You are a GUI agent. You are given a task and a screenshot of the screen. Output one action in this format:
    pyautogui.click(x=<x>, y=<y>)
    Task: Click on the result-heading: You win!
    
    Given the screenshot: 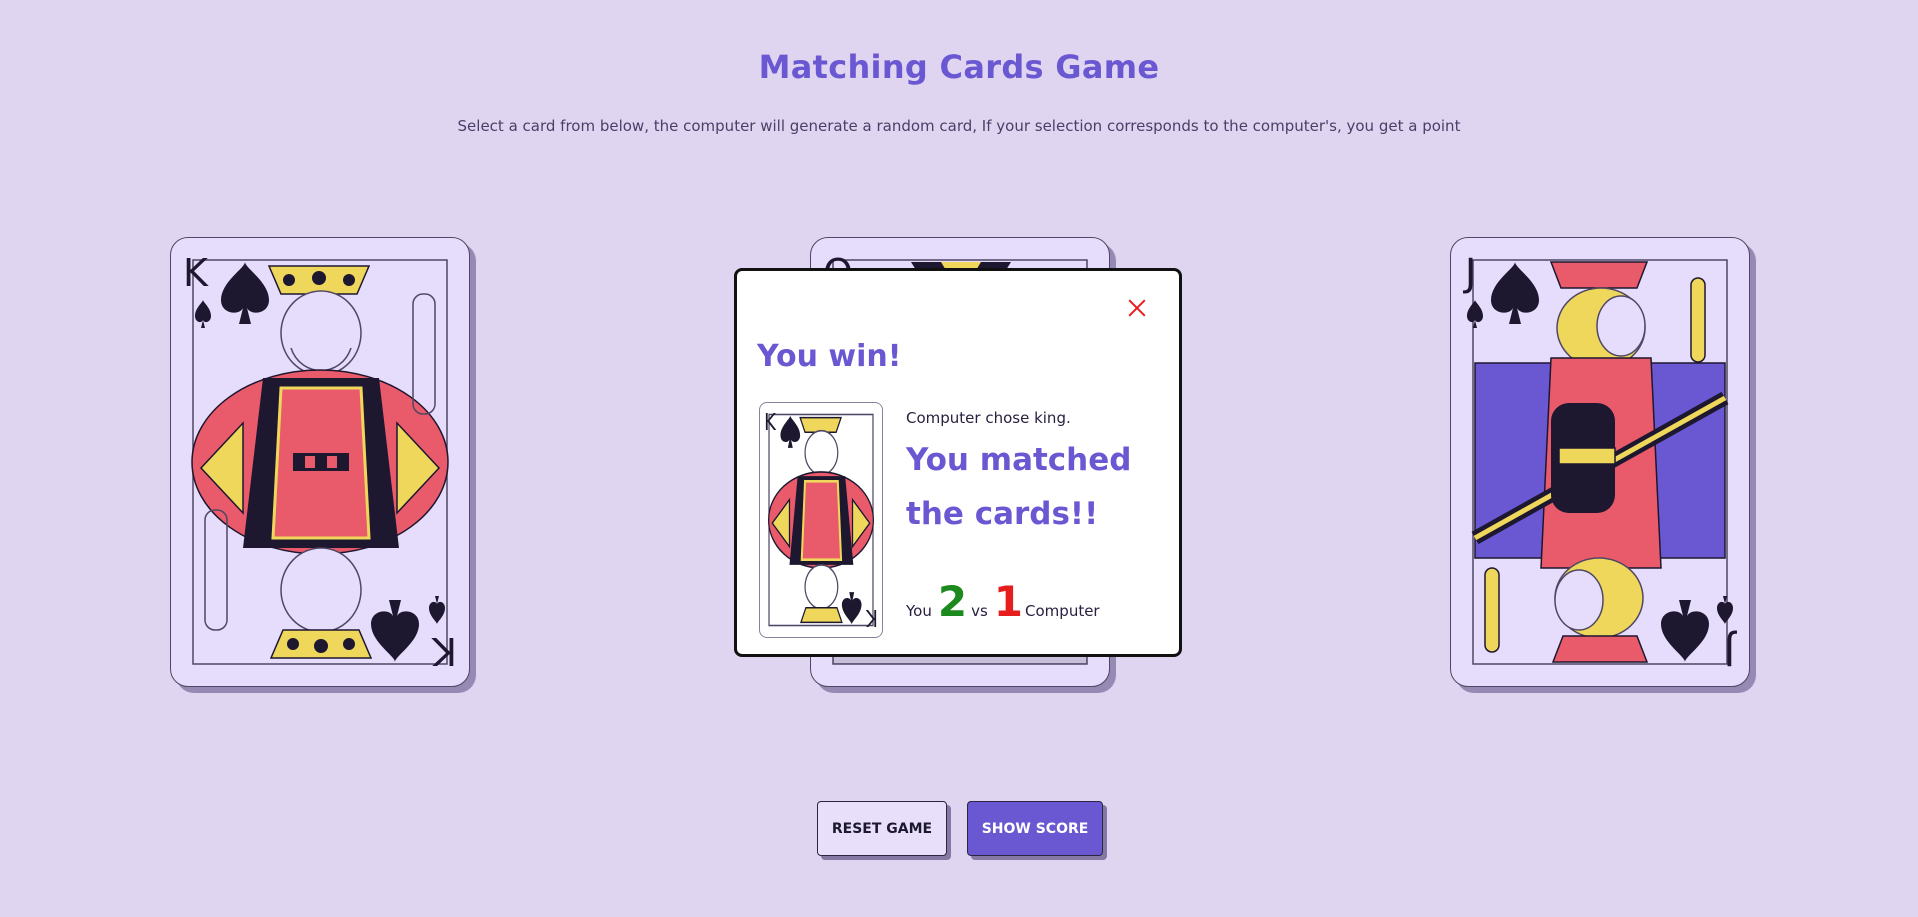 What is the action you would take?
    pyautogui.click(x=829, y=356)
    